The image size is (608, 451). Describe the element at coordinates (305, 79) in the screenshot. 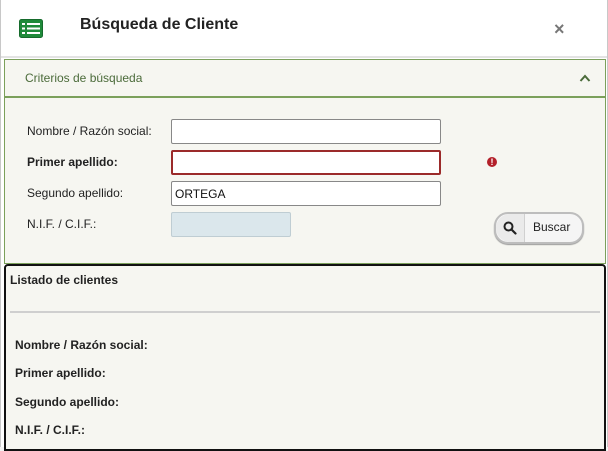

I see `search-criteria-header: Criterios de búsqueda` at that location.